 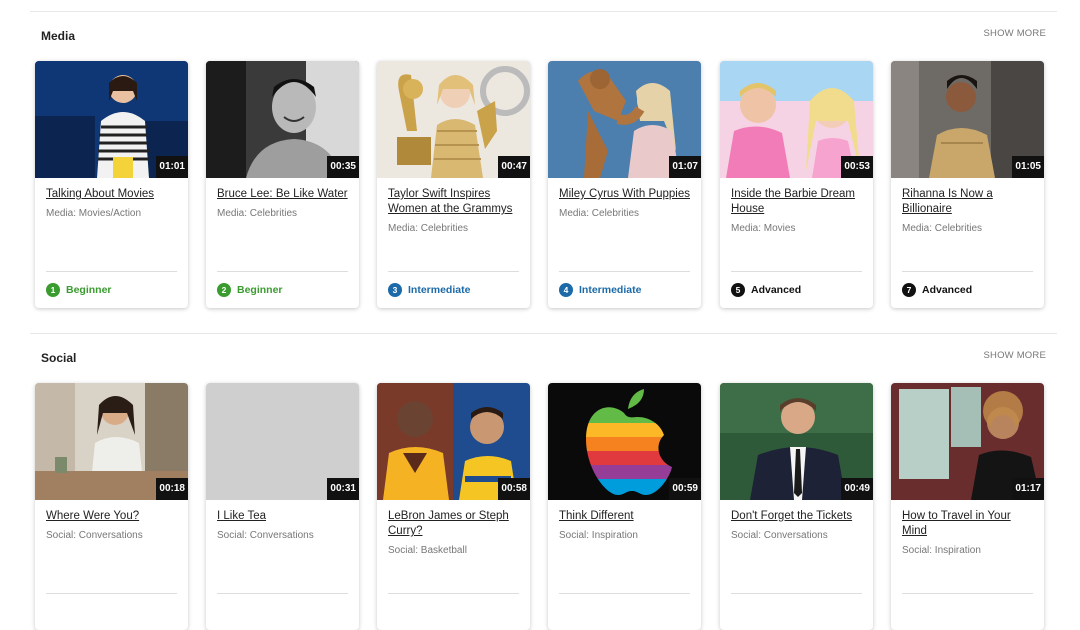 What do you see at coordinates (857, 167) in the screenshot?
I see `duration-badge: 00:53` at bounding box center [857, 167].